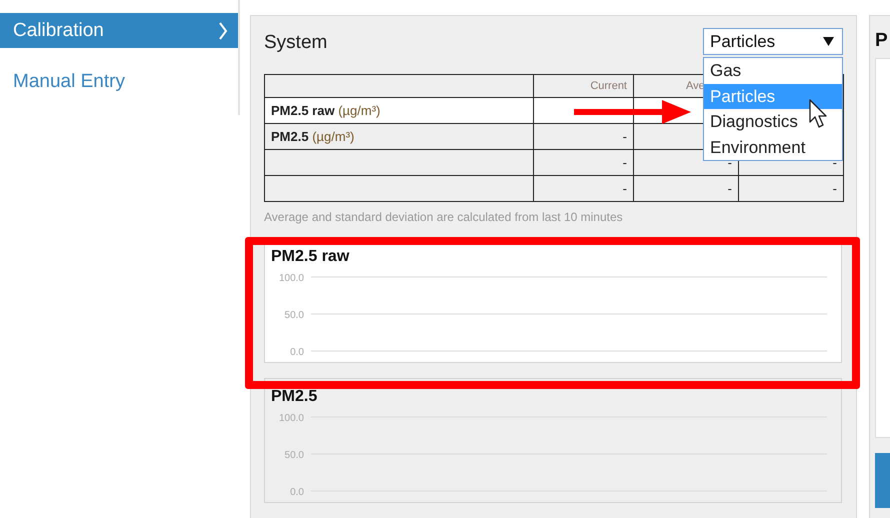 The width and height of the screenshot is (890, 518). Describe the element at coordinates (325, 110) in the screenshot. I see `row-label: PM2.5 raw (µg/m³)` at that location.